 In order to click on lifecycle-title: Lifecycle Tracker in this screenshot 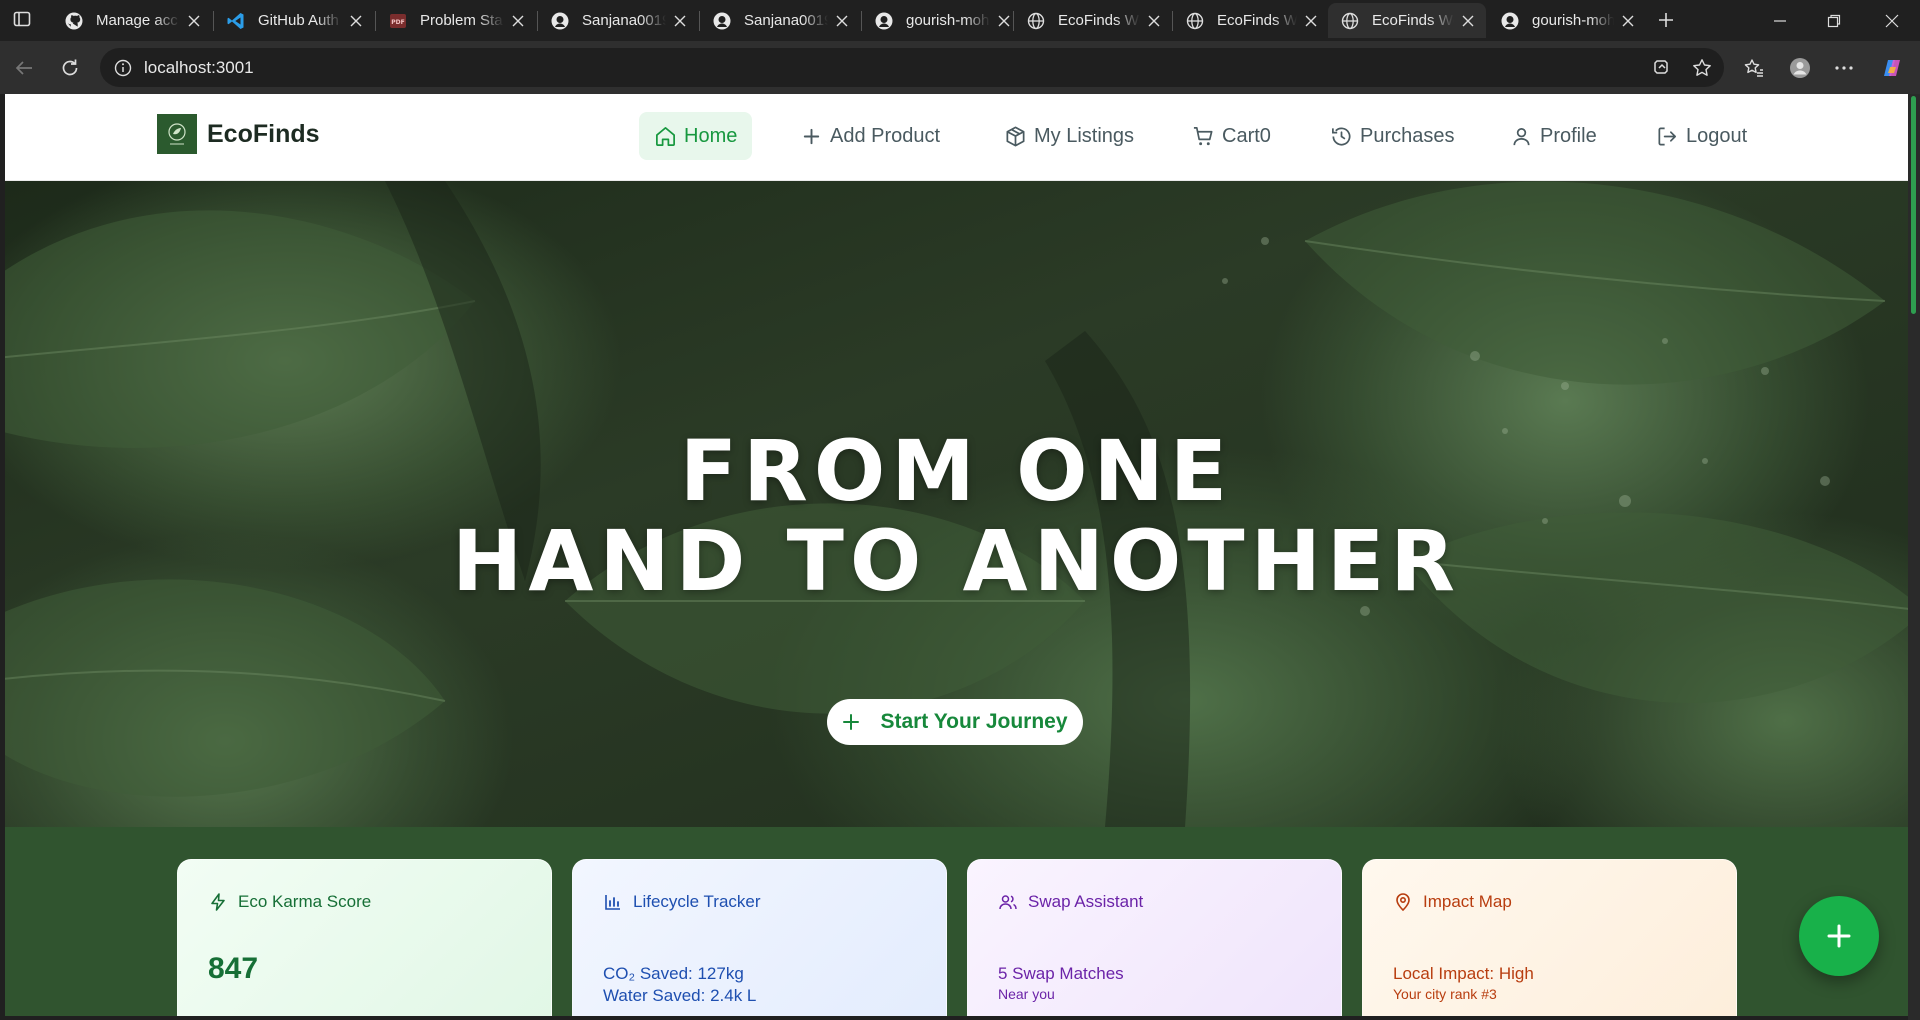, I will do `click(697, 901)`.